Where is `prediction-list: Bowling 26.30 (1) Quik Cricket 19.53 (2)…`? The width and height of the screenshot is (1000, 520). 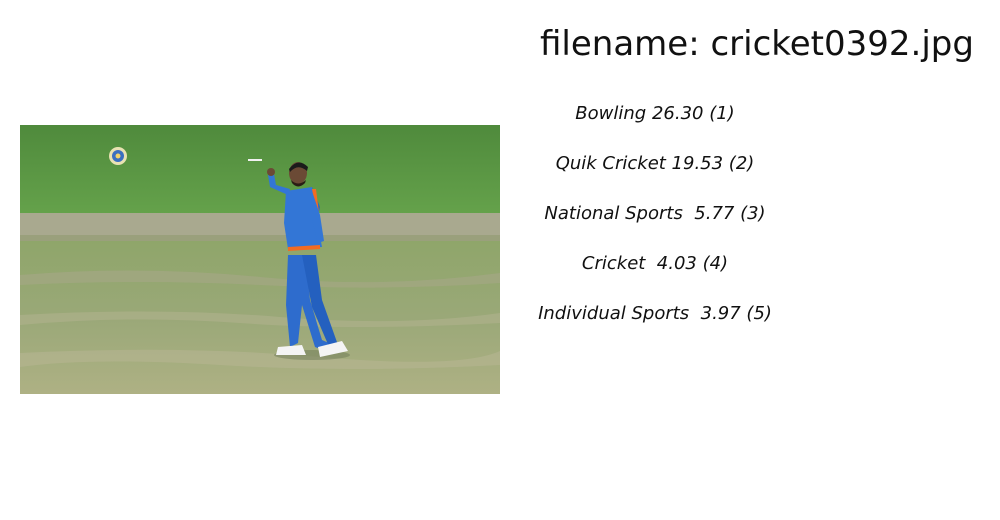
prediction-list: Bowling 26.30 (1) Quik Cricket 19.53 (2)… is located at coordinates (655, 227).